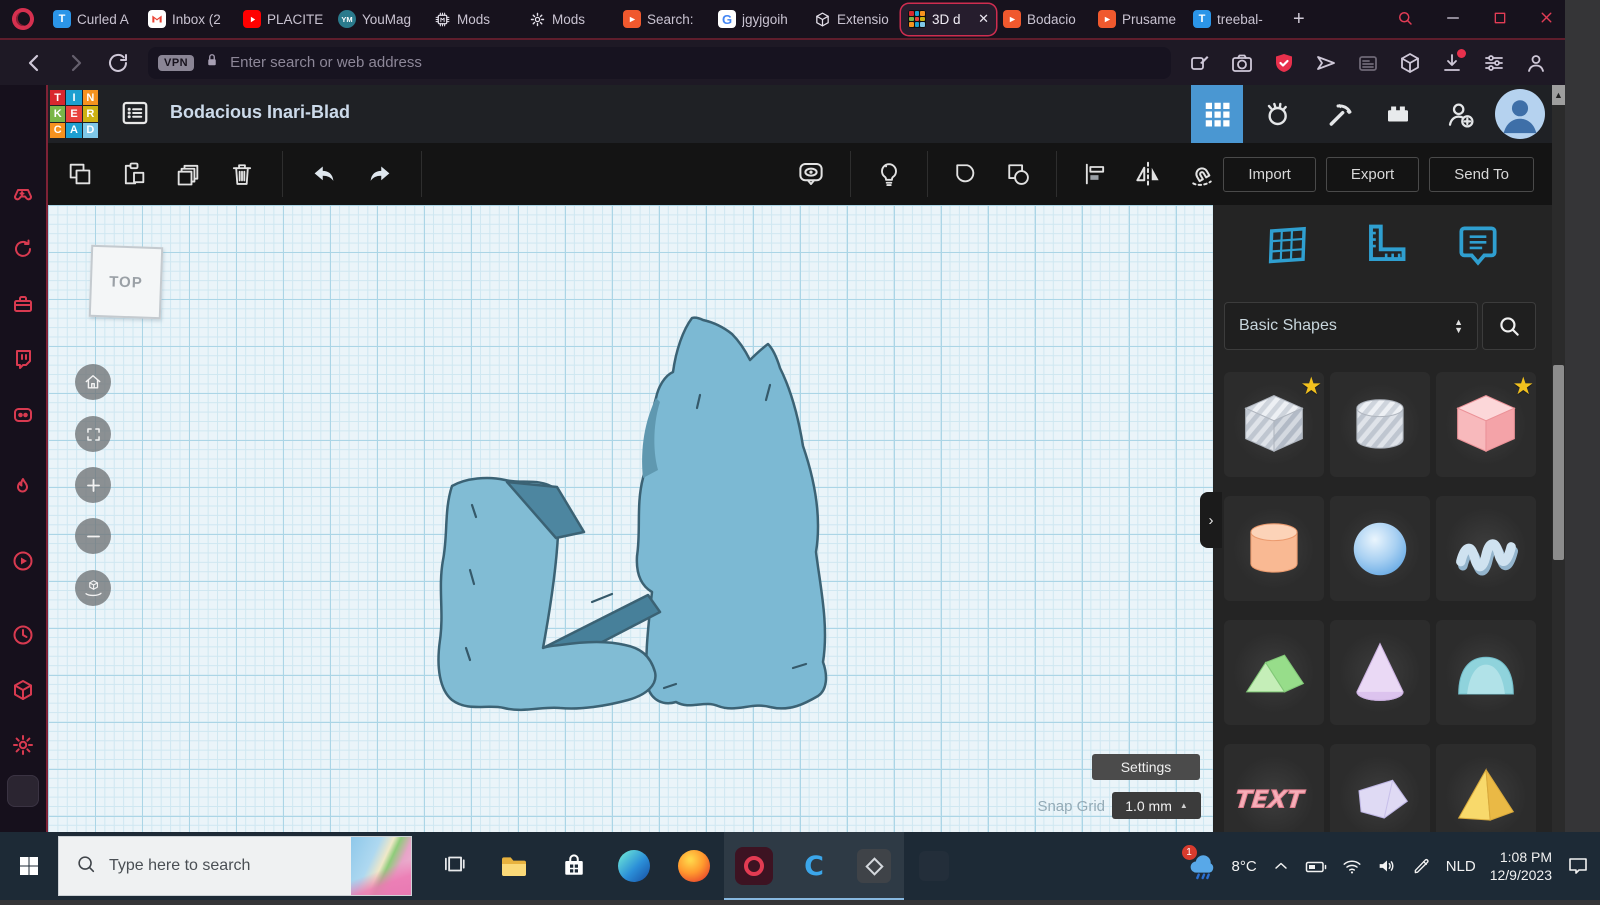  What do you see at coordinates (1138, 19) in the screenshot?
I see `browser-tab: Prusame` at bounding box center [1138, 19].